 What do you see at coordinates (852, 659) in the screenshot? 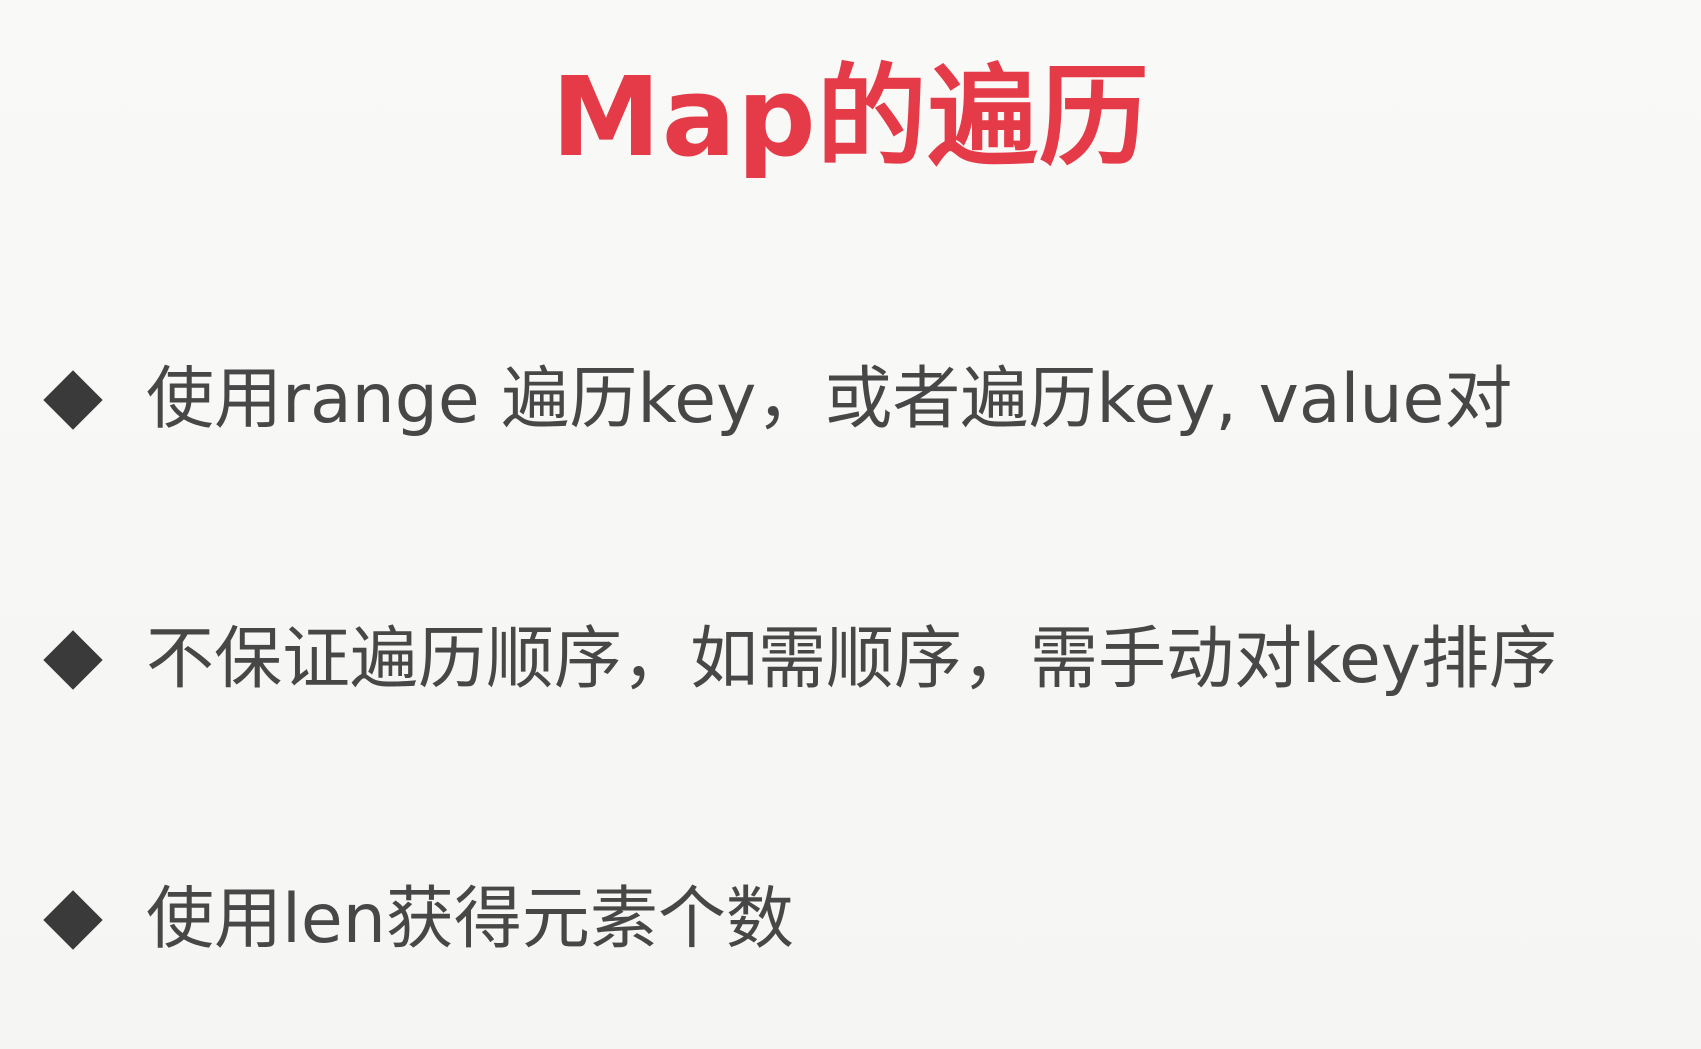
I see `bullet-text: 不保证遍历顺序，如需顺序，需手动对key排序` at bounding box center [852, 659].